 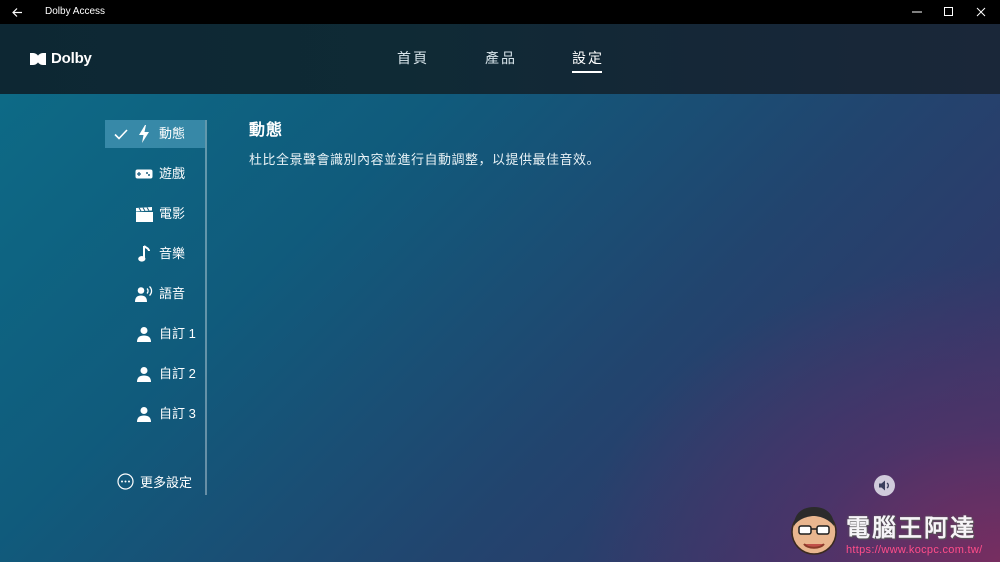 I want to click on more-settings-button: 更多設定, so click(x=154, y=481).